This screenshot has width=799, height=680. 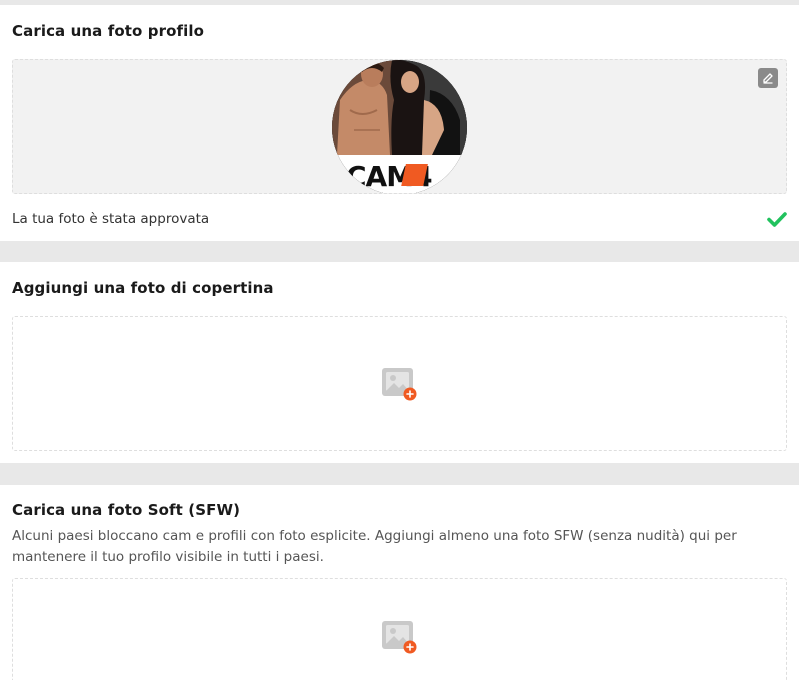 I want to click on pencil-edit-icon, so click(x=768, y=78).